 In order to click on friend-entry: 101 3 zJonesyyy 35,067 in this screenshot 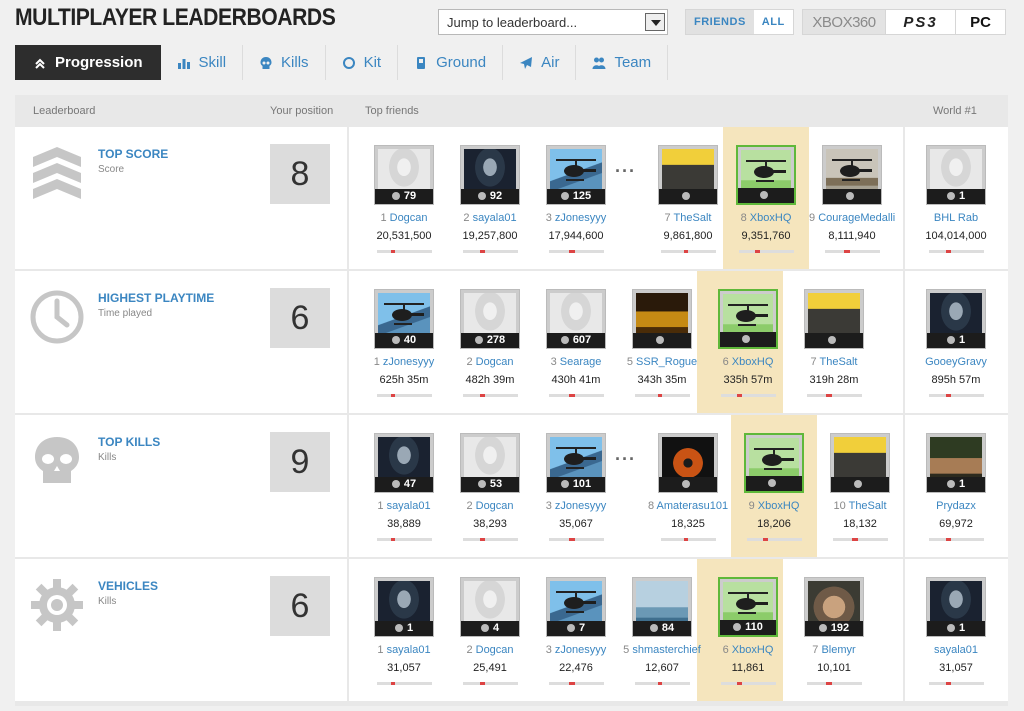, I will do `click(576, 486)`.